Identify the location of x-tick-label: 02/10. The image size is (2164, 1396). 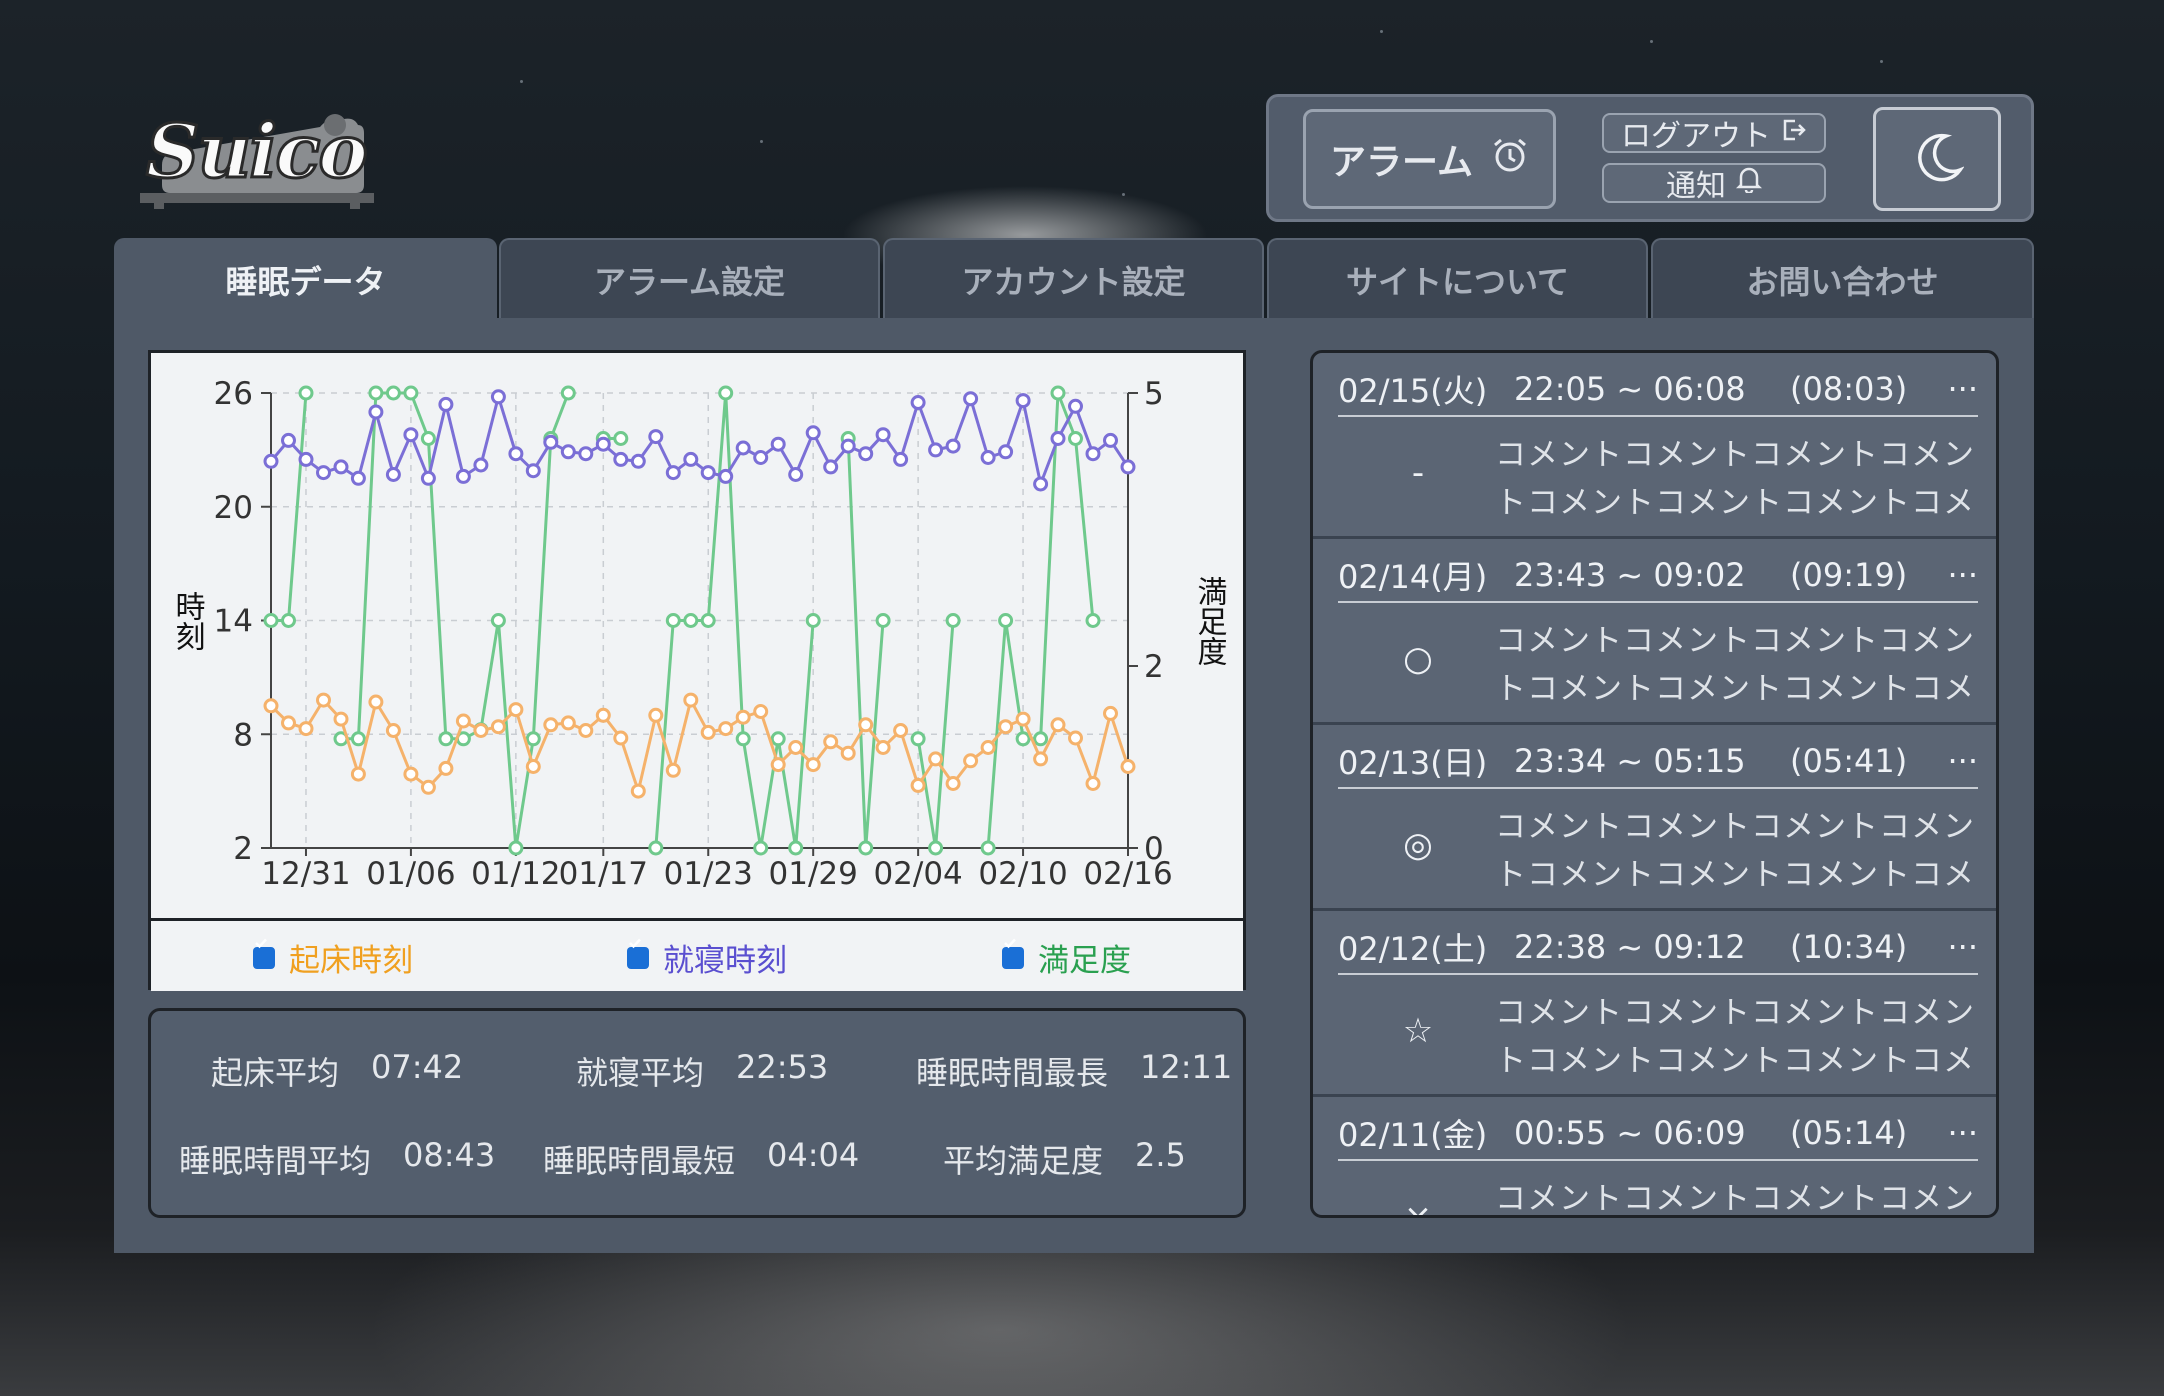
(1022, 874).